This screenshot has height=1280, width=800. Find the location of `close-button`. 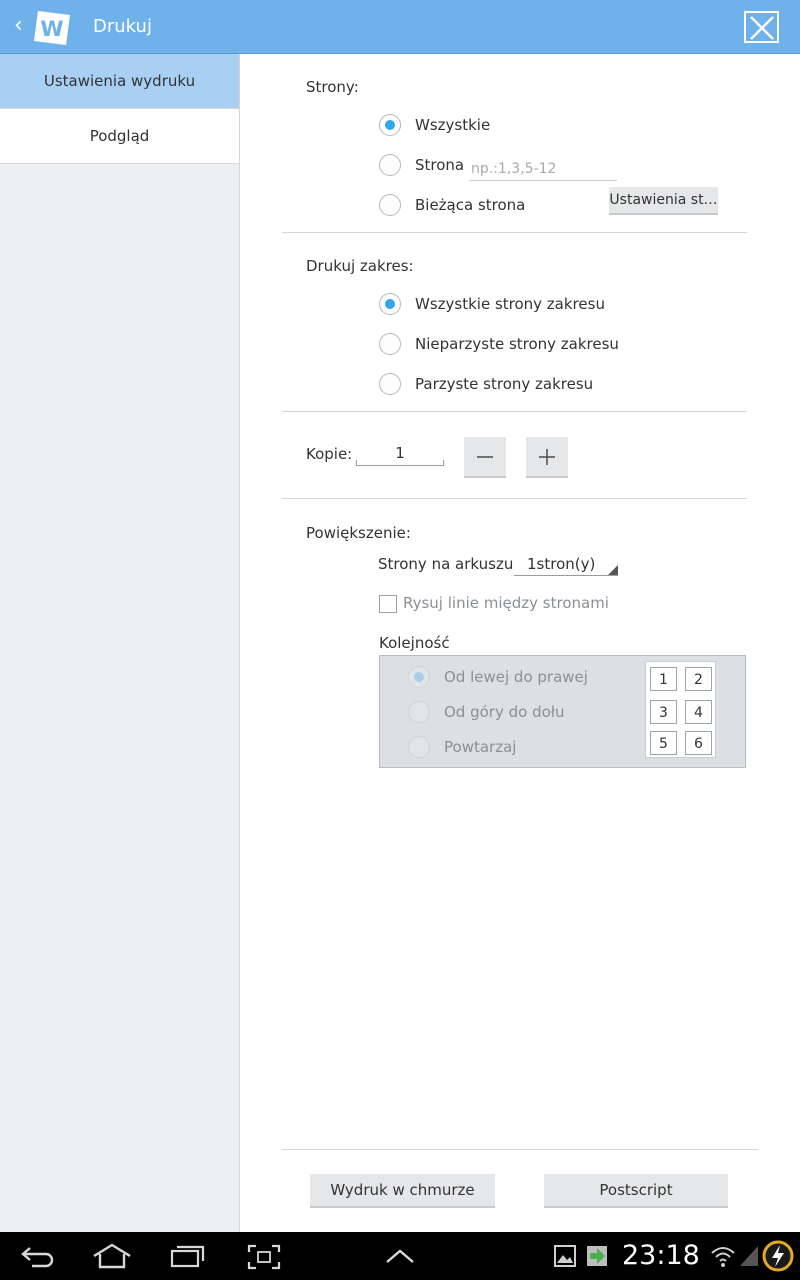

close-button is located at coordinates (761, 27).